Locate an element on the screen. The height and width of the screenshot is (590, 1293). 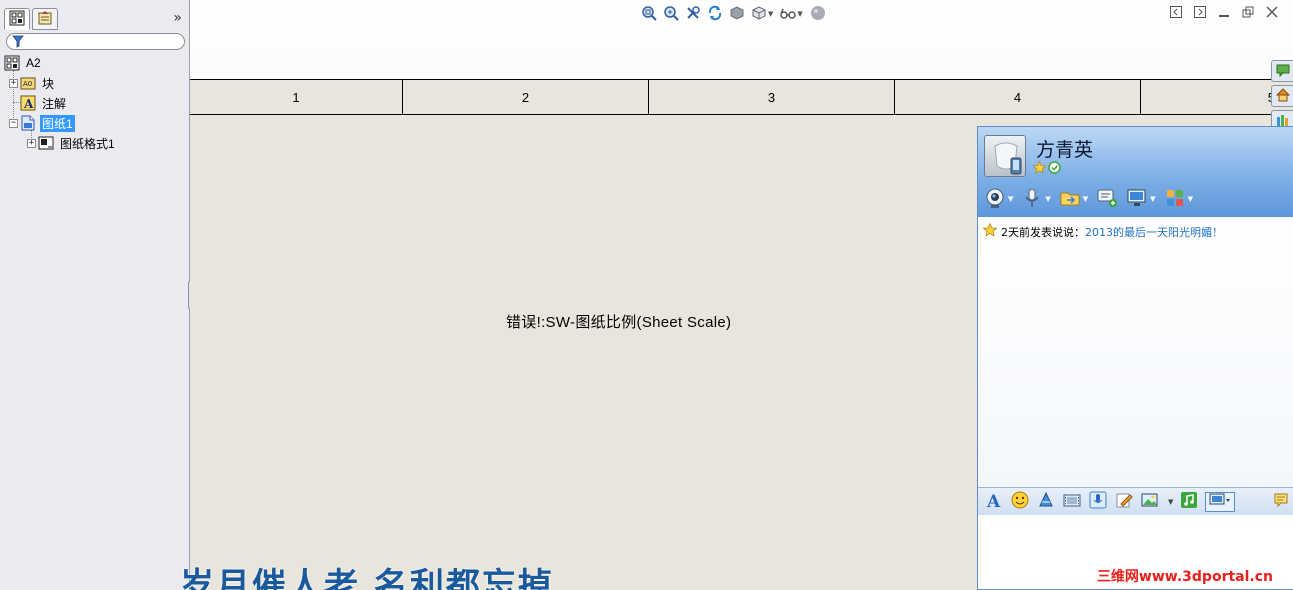
panel-expand-button: » is located at coordinates (177, 18).